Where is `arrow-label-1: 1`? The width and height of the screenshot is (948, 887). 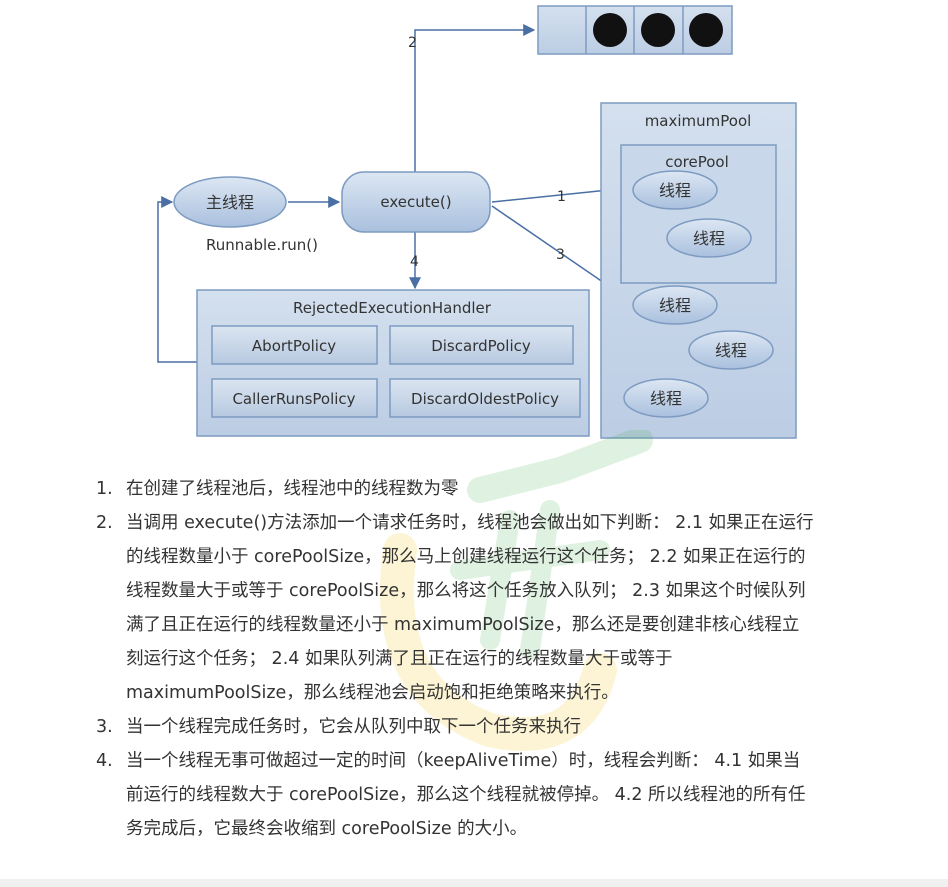 arrow-label-1: 1 is located at coordinates (561, 197).